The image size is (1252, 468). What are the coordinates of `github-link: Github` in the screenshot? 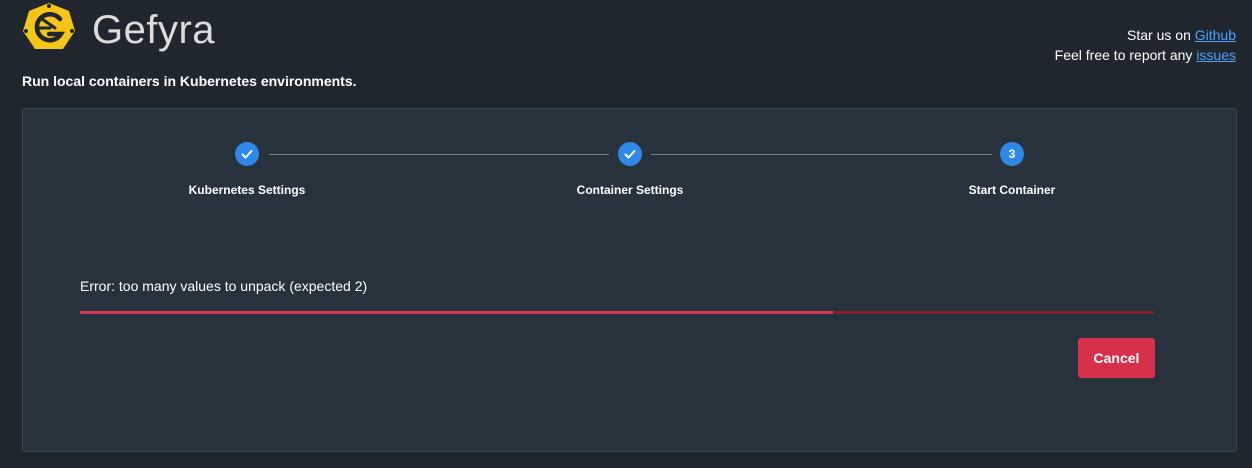 It's located at (1215, 35).